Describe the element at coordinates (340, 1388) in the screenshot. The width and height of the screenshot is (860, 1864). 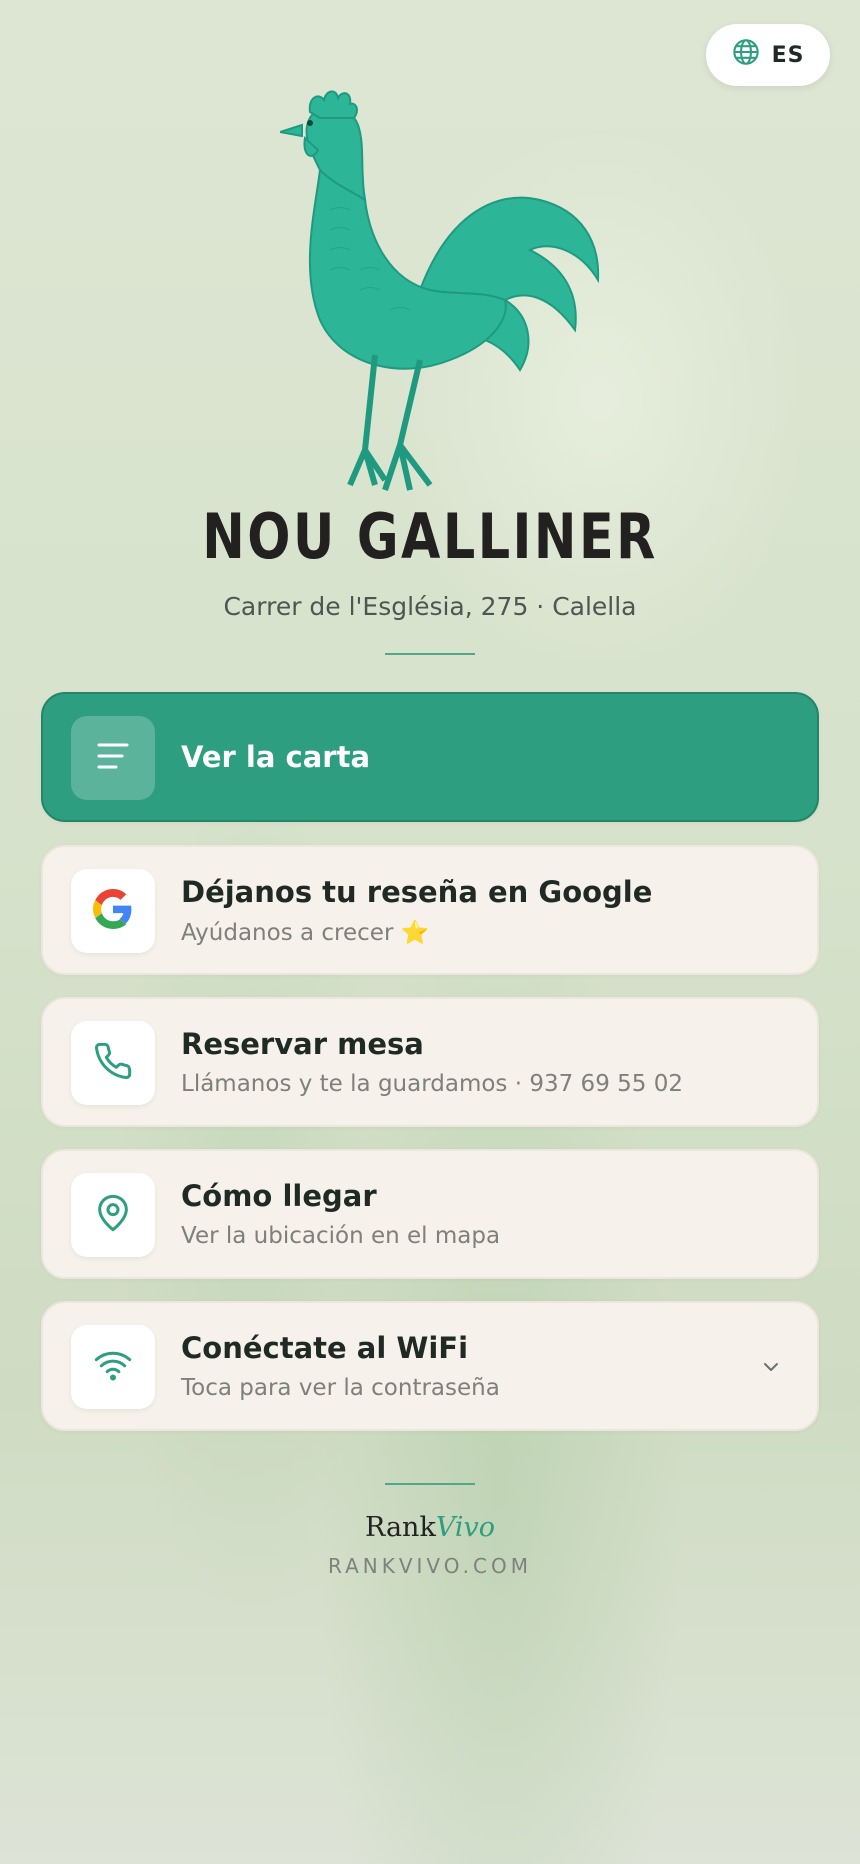
I see `wifi-subtitle: Toca para ver la contraseña` at that location.